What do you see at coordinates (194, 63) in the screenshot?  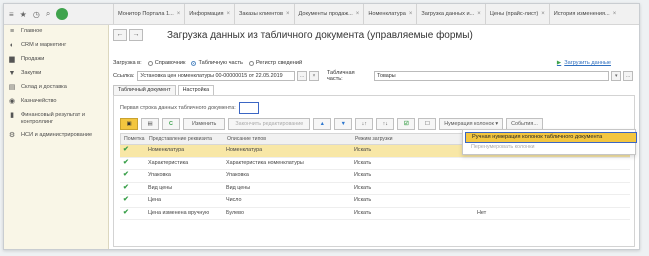 I see `radio-tabular` at bounding box center [194, 63].